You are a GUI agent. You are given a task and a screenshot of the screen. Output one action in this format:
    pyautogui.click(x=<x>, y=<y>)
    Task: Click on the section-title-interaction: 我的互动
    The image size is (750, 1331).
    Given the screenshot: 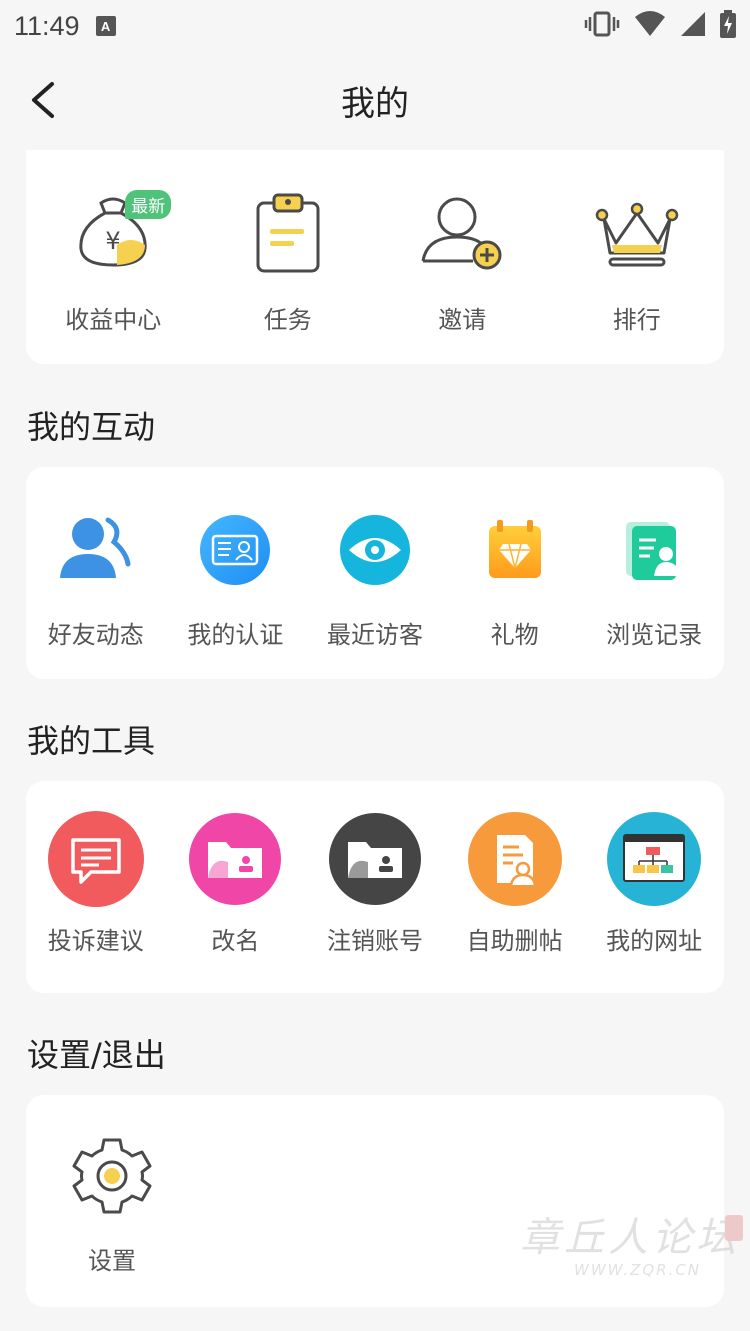 What is the action you would take?
    pyautogui.click(x=91, y=427)
    